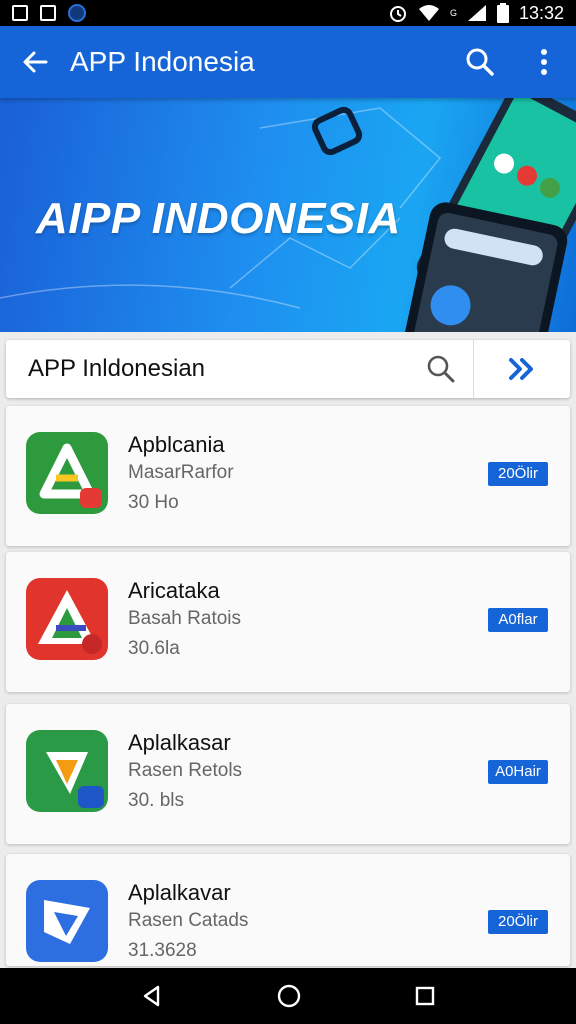  Describe the element at coordinates (77, 13) in the screenshot. I see `app-notification-icon` at that location.